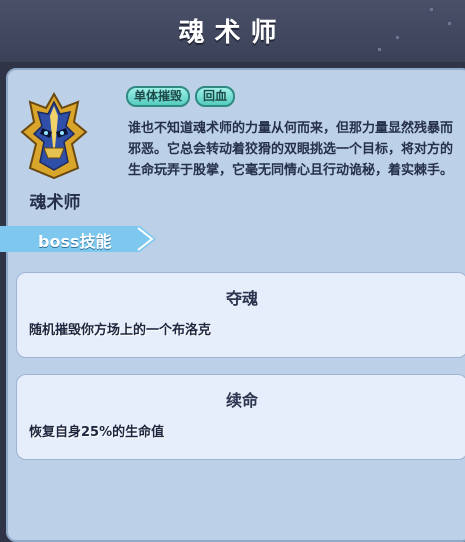 The image size is (465, 542). I want to click on skill-name: 夺魂, so click(241, 298).